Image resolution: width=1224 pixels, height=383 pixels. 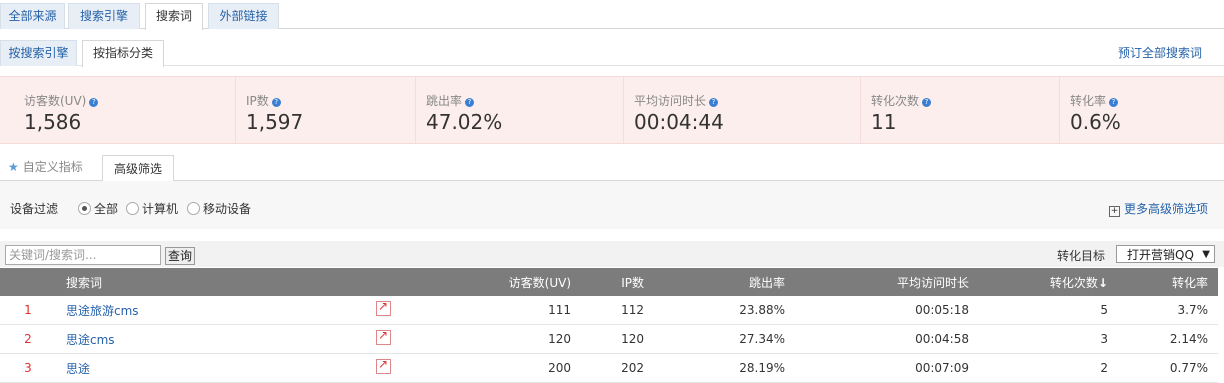 I want to click on table-row: 2 思途cms 120 120 27.34% 00:04:58 3 2.14%, so click(x=609, y=339).